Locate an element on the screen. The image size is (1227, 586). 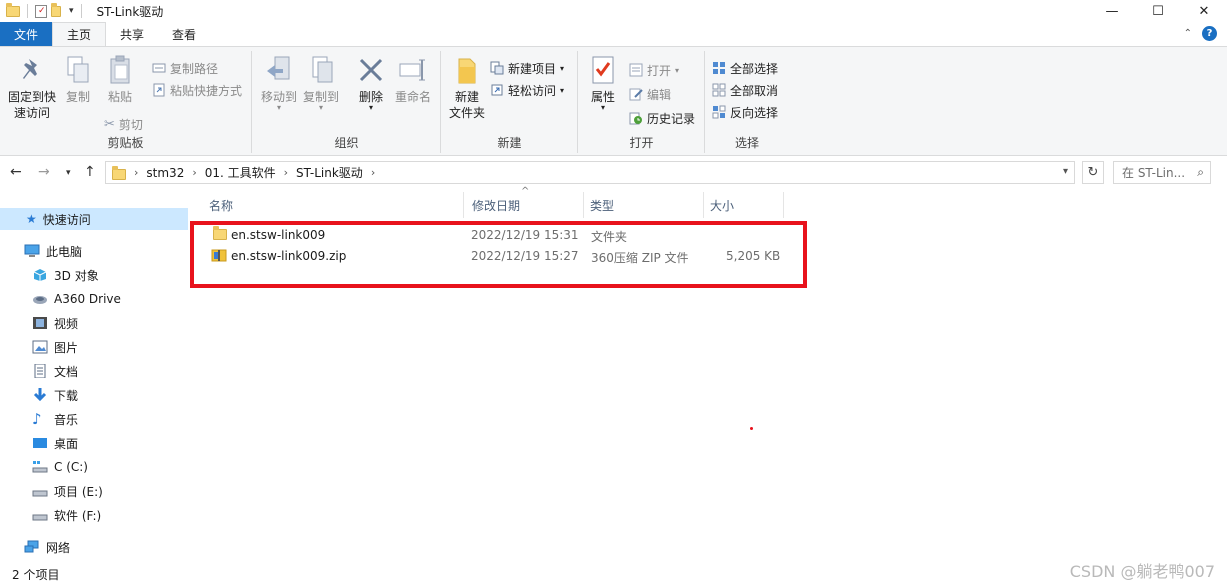
column-header-date: 修改日期 is located at coordinates (524, 205).